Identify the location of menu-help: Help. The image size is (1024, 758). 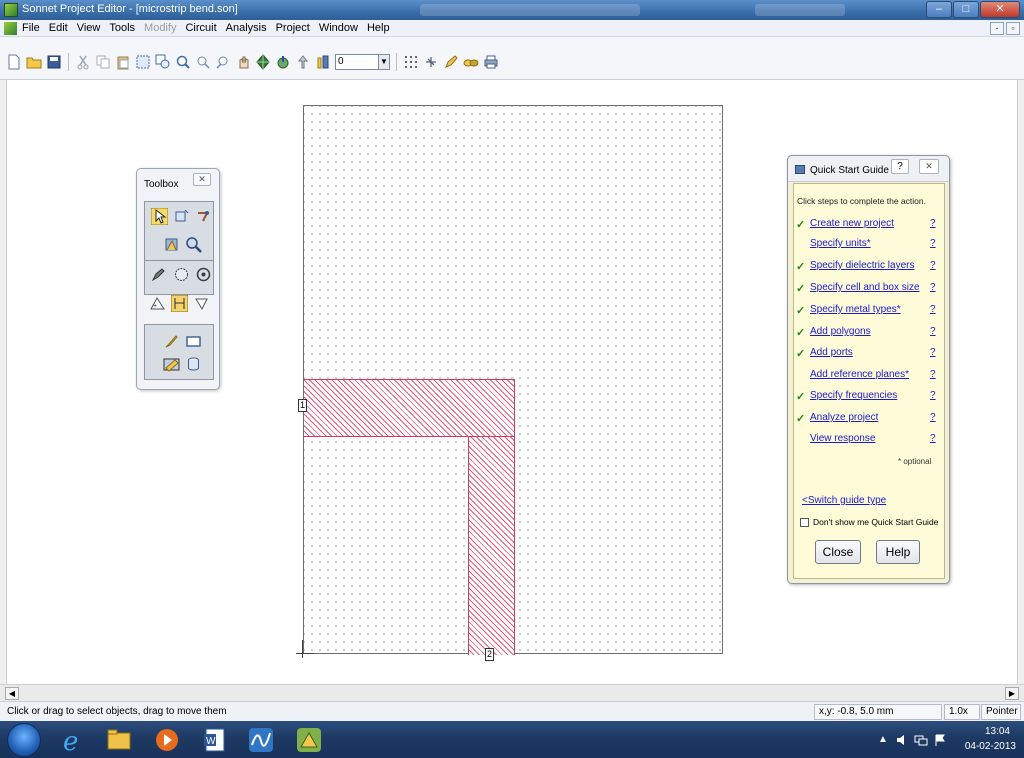
(378, 28).